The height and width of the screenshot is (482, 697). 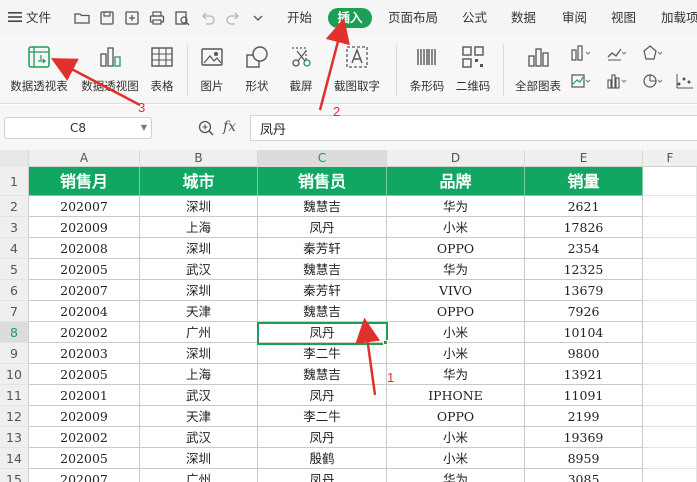 What do you see at coordinates (538, 70) in the screenshot?
I see `all-charts-button: 全部图表` at bounding box center [538, 70].